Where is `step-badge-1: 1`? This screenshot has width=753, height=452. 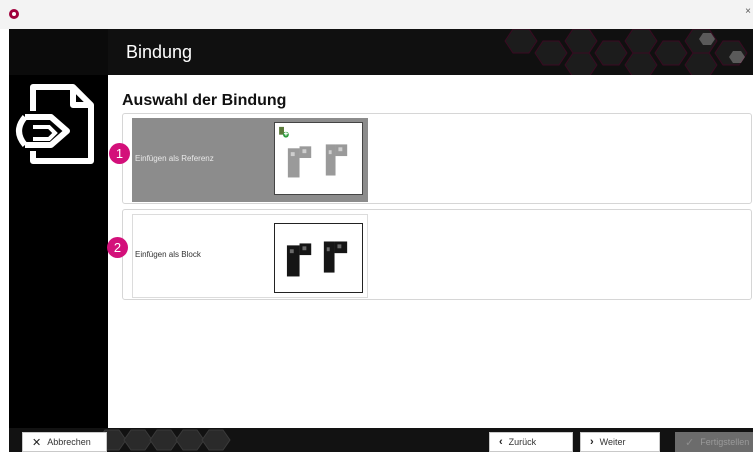
step-badge-1: 1 is located at coordinates (119, 153).